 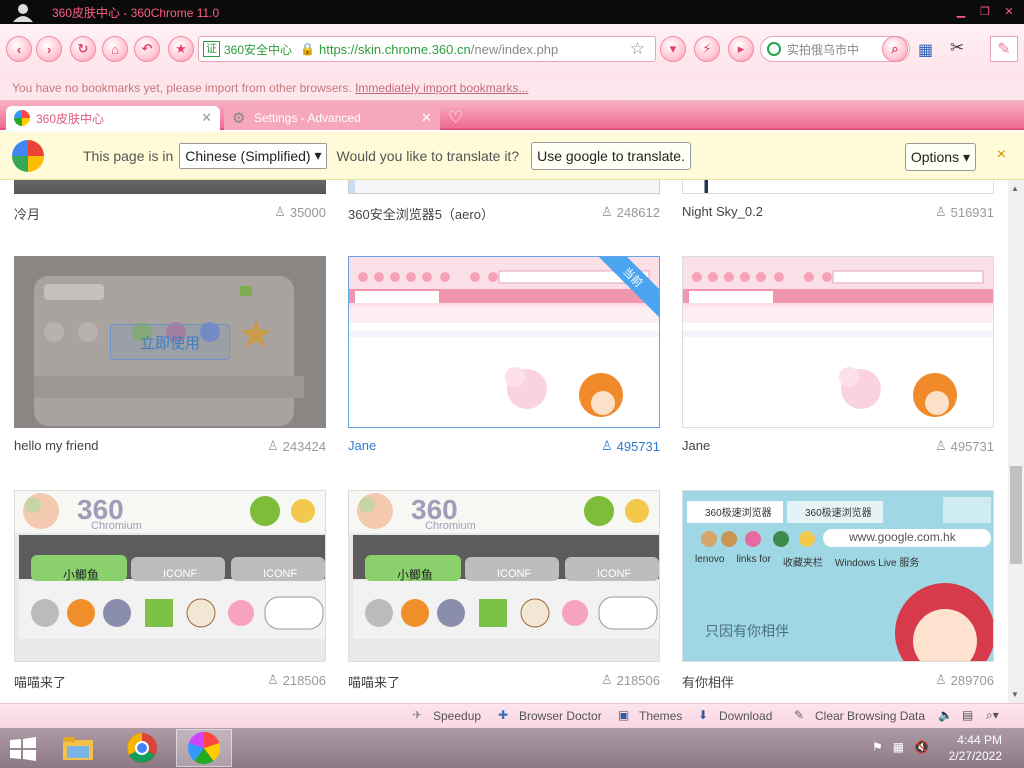 I want to click on skin-card: 立即使用 hello my friend ♙ 243424, so click(x=170, y=355).